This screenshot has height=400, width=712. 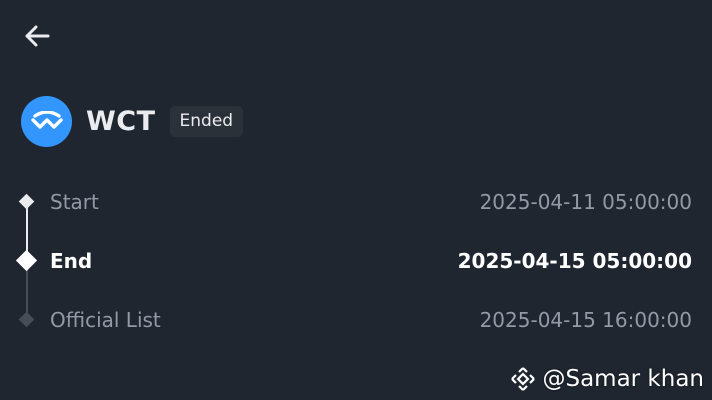 What do you see at coordinates (356, 261) in the screenshot?
I see `timeline-item-end: End 2025-04-15 05:00:00` at bounding box center [356, 261].